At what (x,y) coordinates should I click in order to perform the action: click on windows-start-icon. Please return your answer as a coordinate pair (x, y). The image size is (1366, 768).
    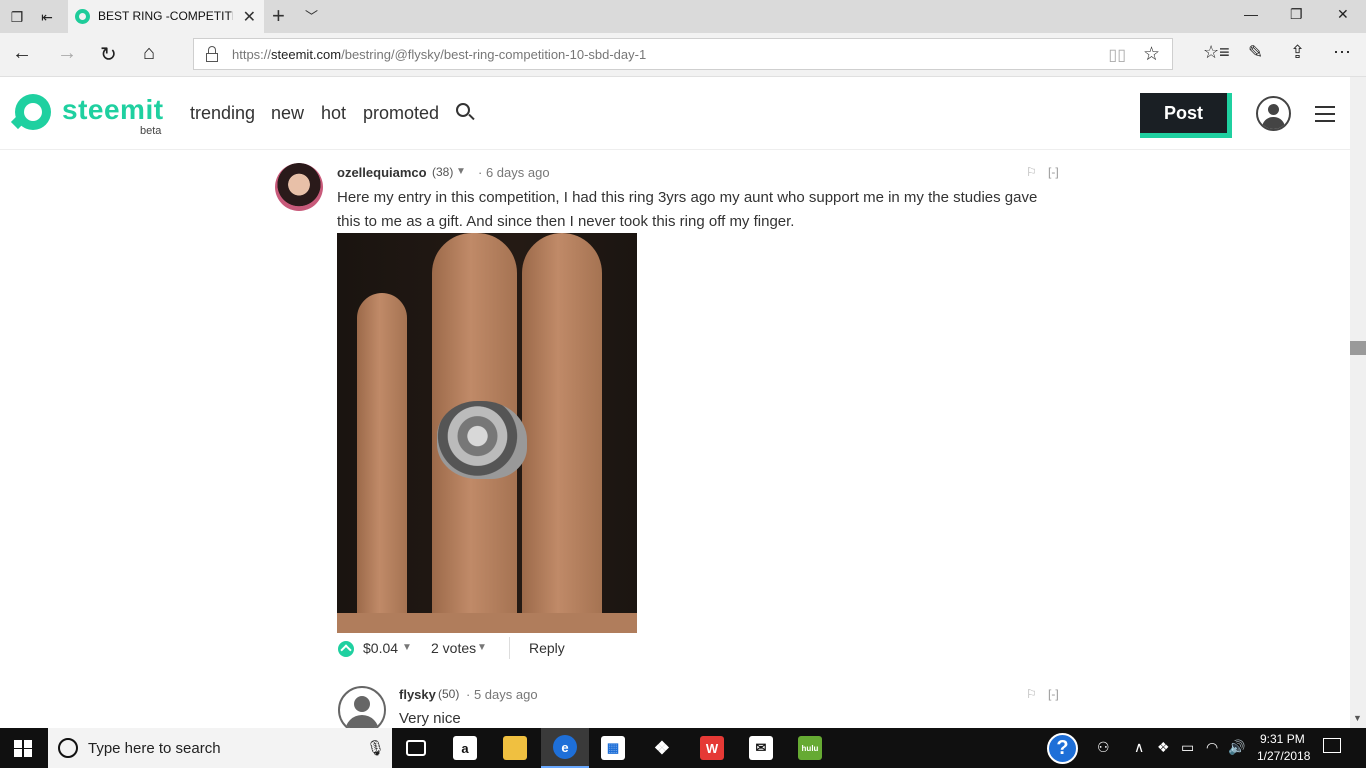
    Looking at the image, I should click on (23, 748).